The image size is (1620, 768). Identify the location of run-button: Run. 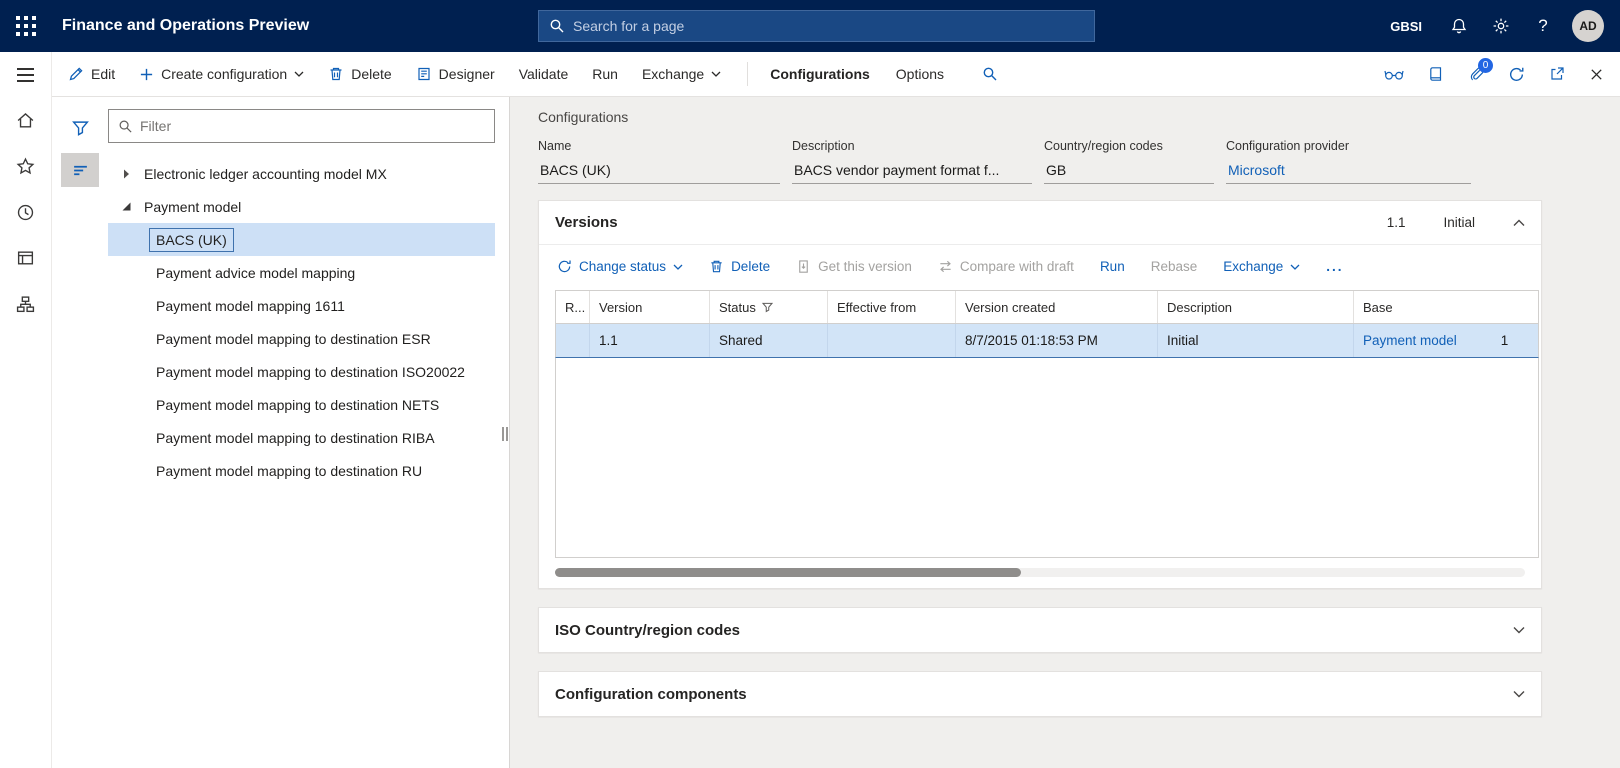
(605, 74).